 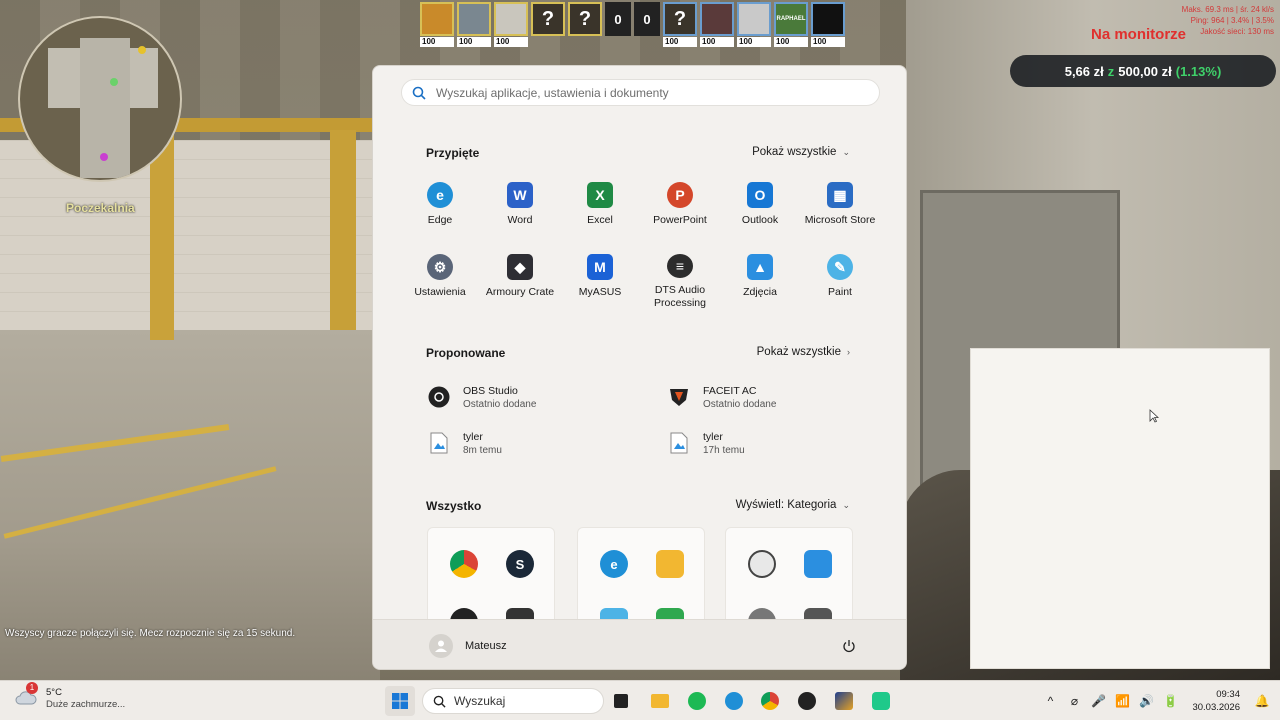 I want to click on pinned-show-all-button: Pokaż wszystkie ⌄, so click(x=801, y=152).